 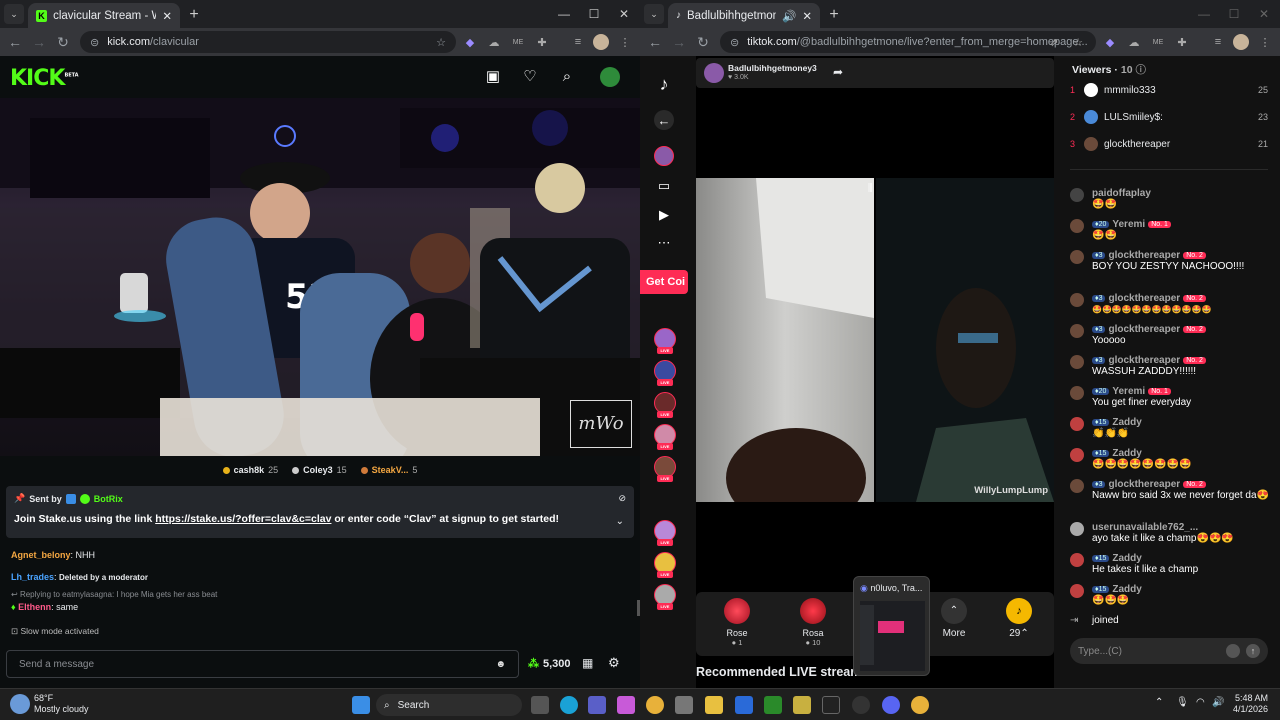 I want to click on task-view-icon, so click(x=540, y=705).